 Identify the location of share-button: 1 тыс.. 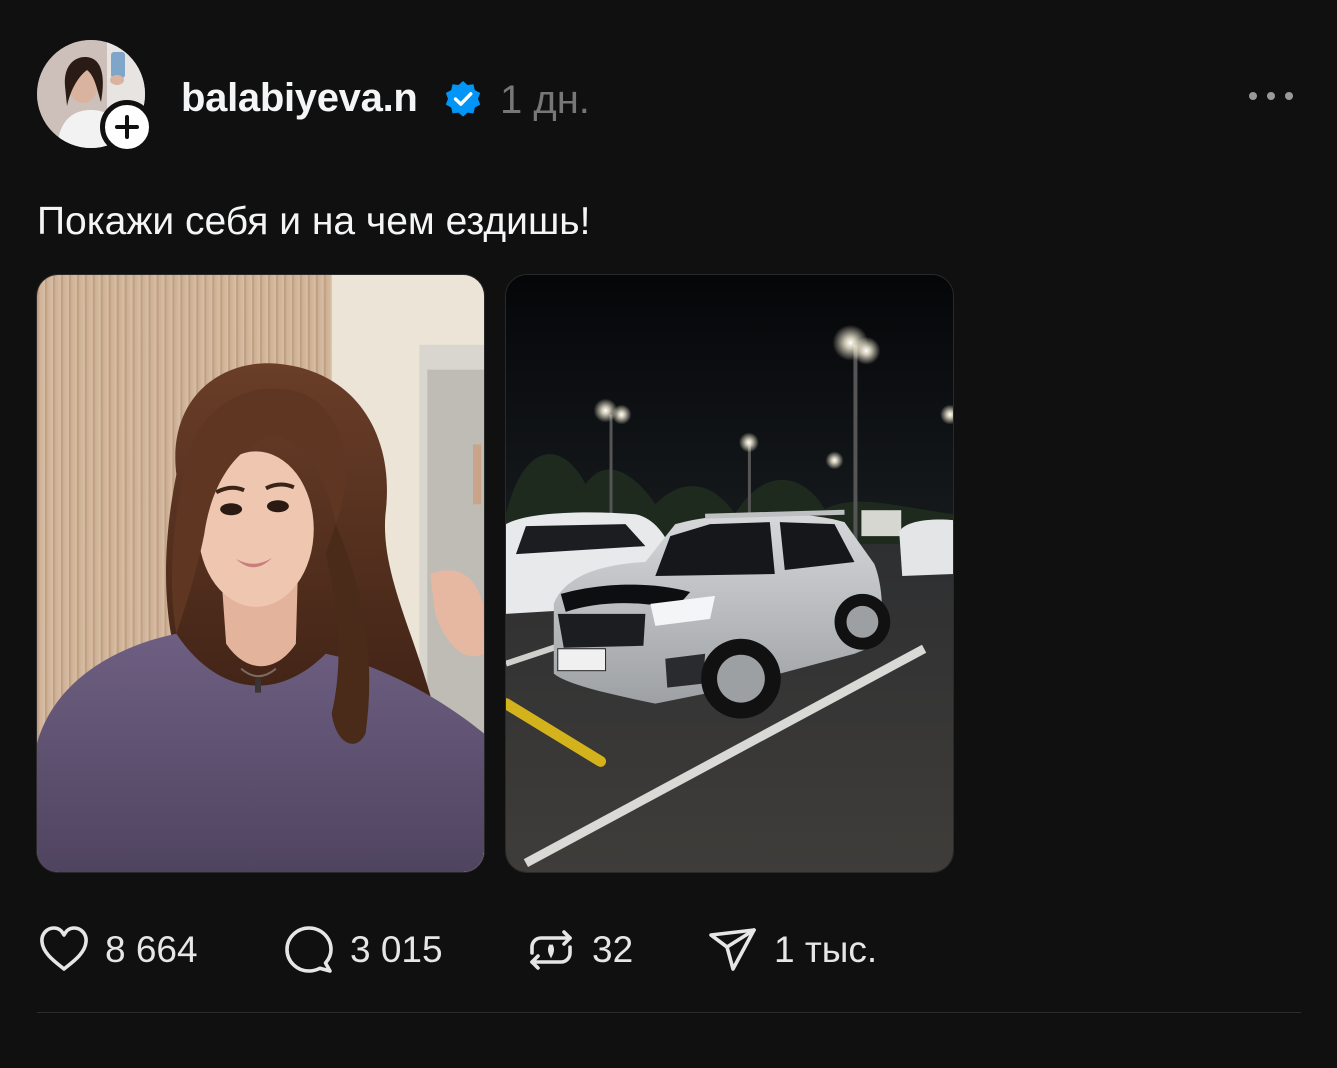
(791, 950).